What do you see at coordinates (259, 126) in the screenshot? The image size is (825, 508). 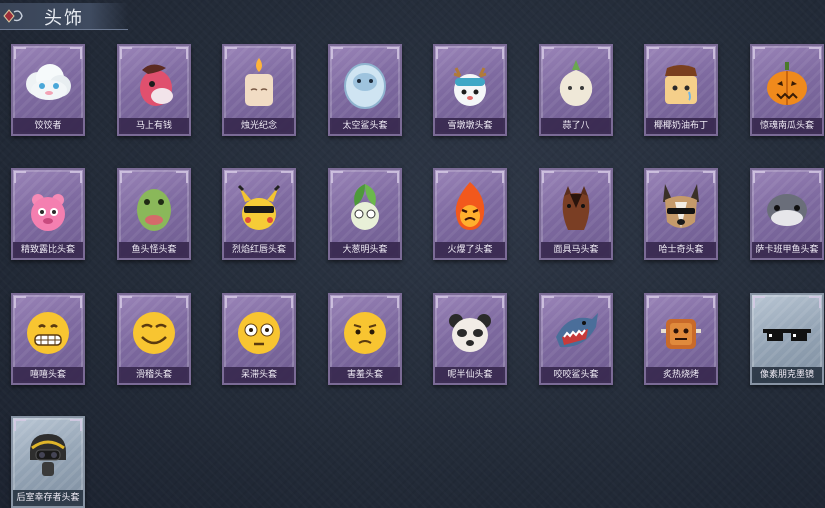 I see `item-label: 烛光纪念` at bounding box center [259, 126].